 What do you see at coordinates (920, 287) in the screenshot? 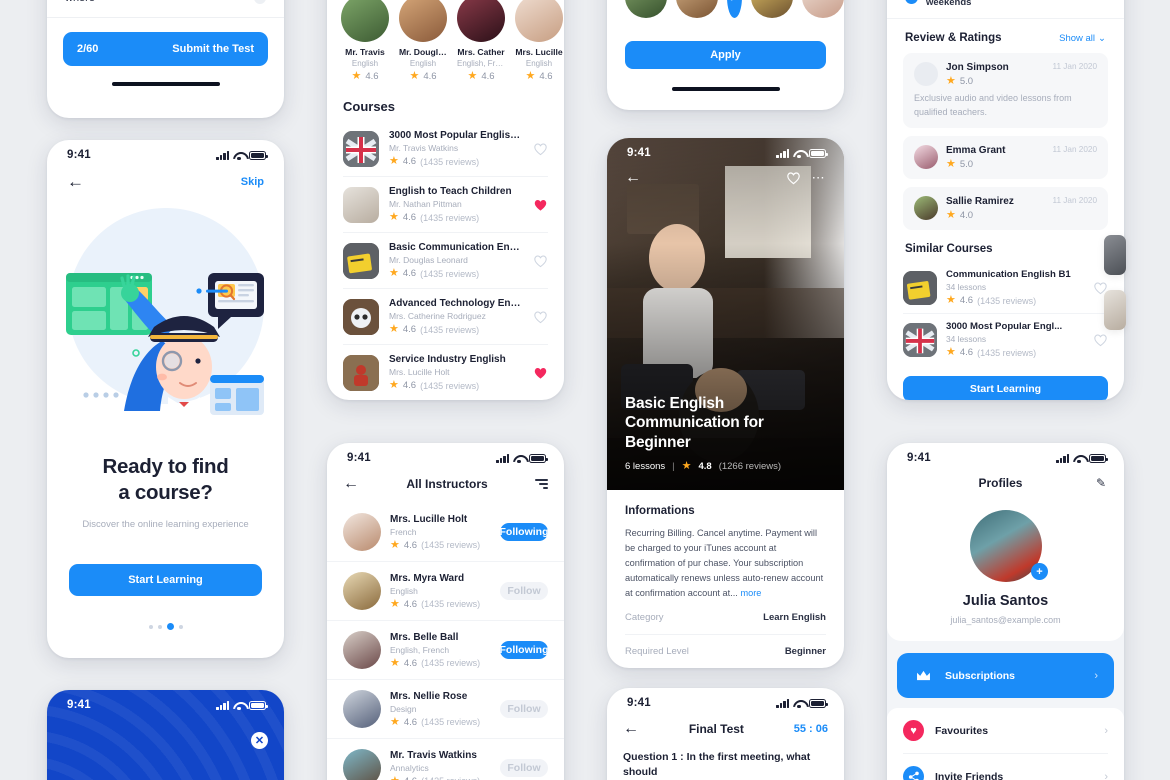
I see `notebook-icon` at bounding box center [920, 287].